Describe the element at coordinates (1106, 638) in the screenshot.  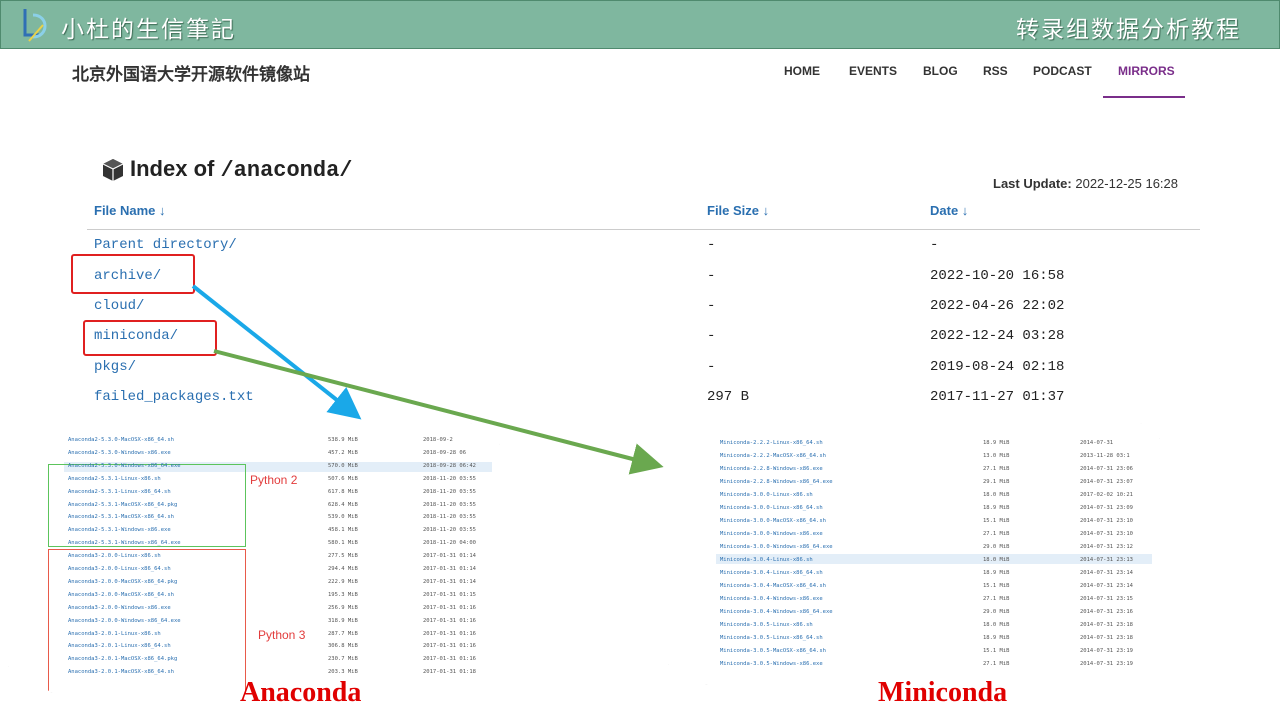
I see `listing-date-cell: 2014-07-31 23:18` at that location.